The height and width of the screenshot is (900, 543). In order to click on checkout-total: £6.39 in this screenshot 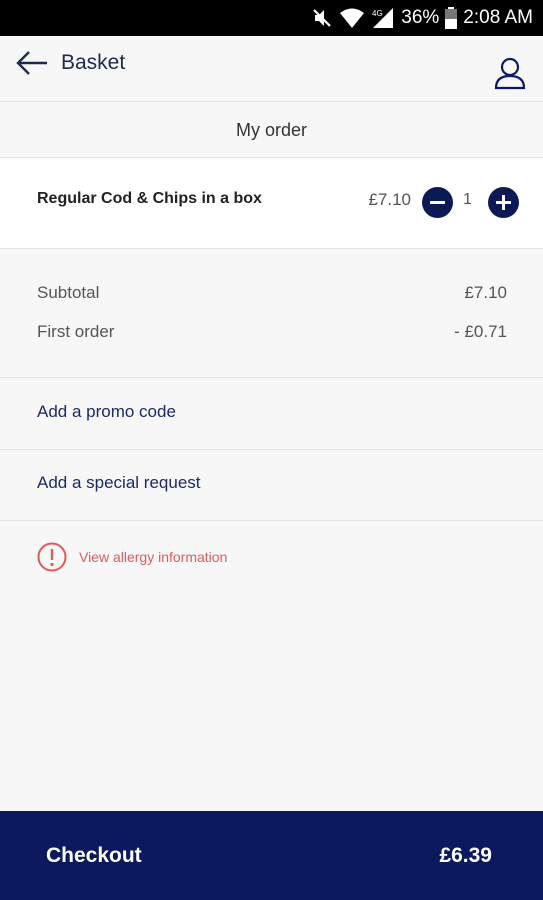, I will do `click(465, 855)`.